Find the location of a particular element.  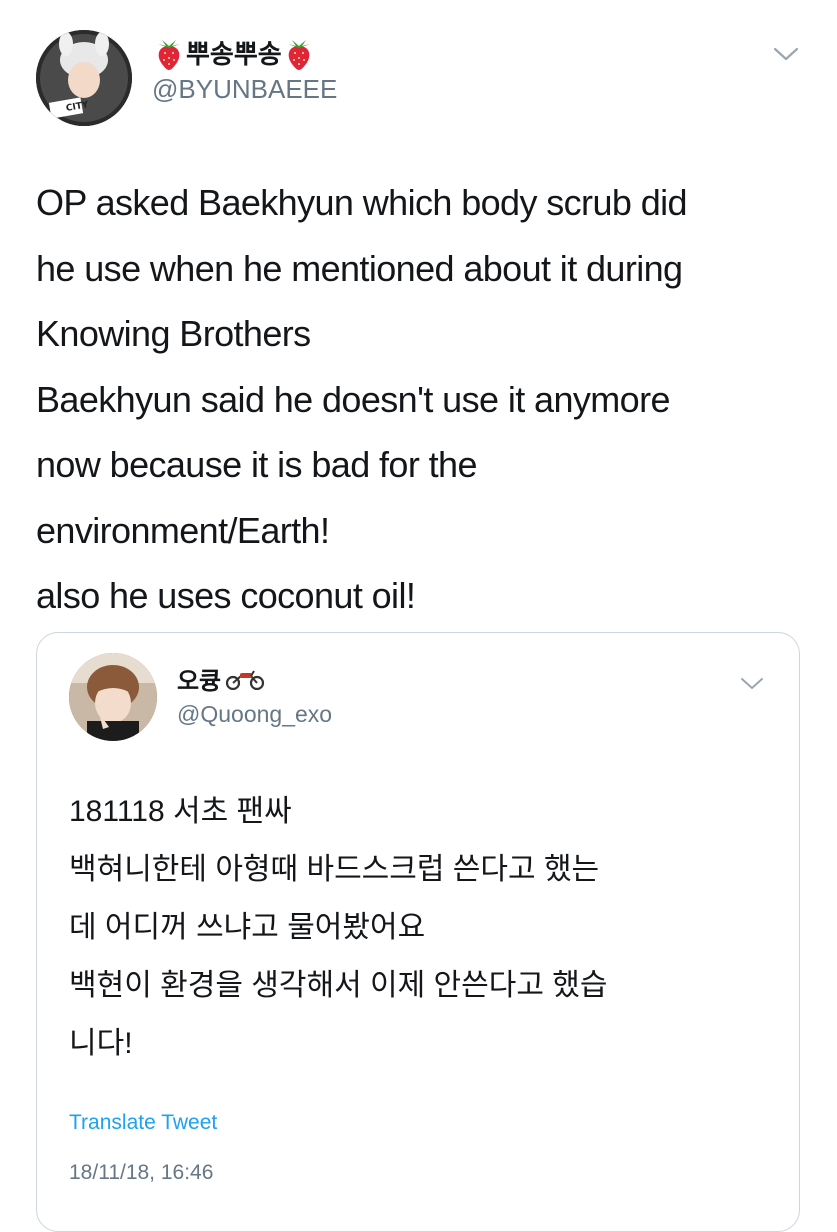

author-name-row: 뿌송뿌송 is located at coordinates (234, 52).